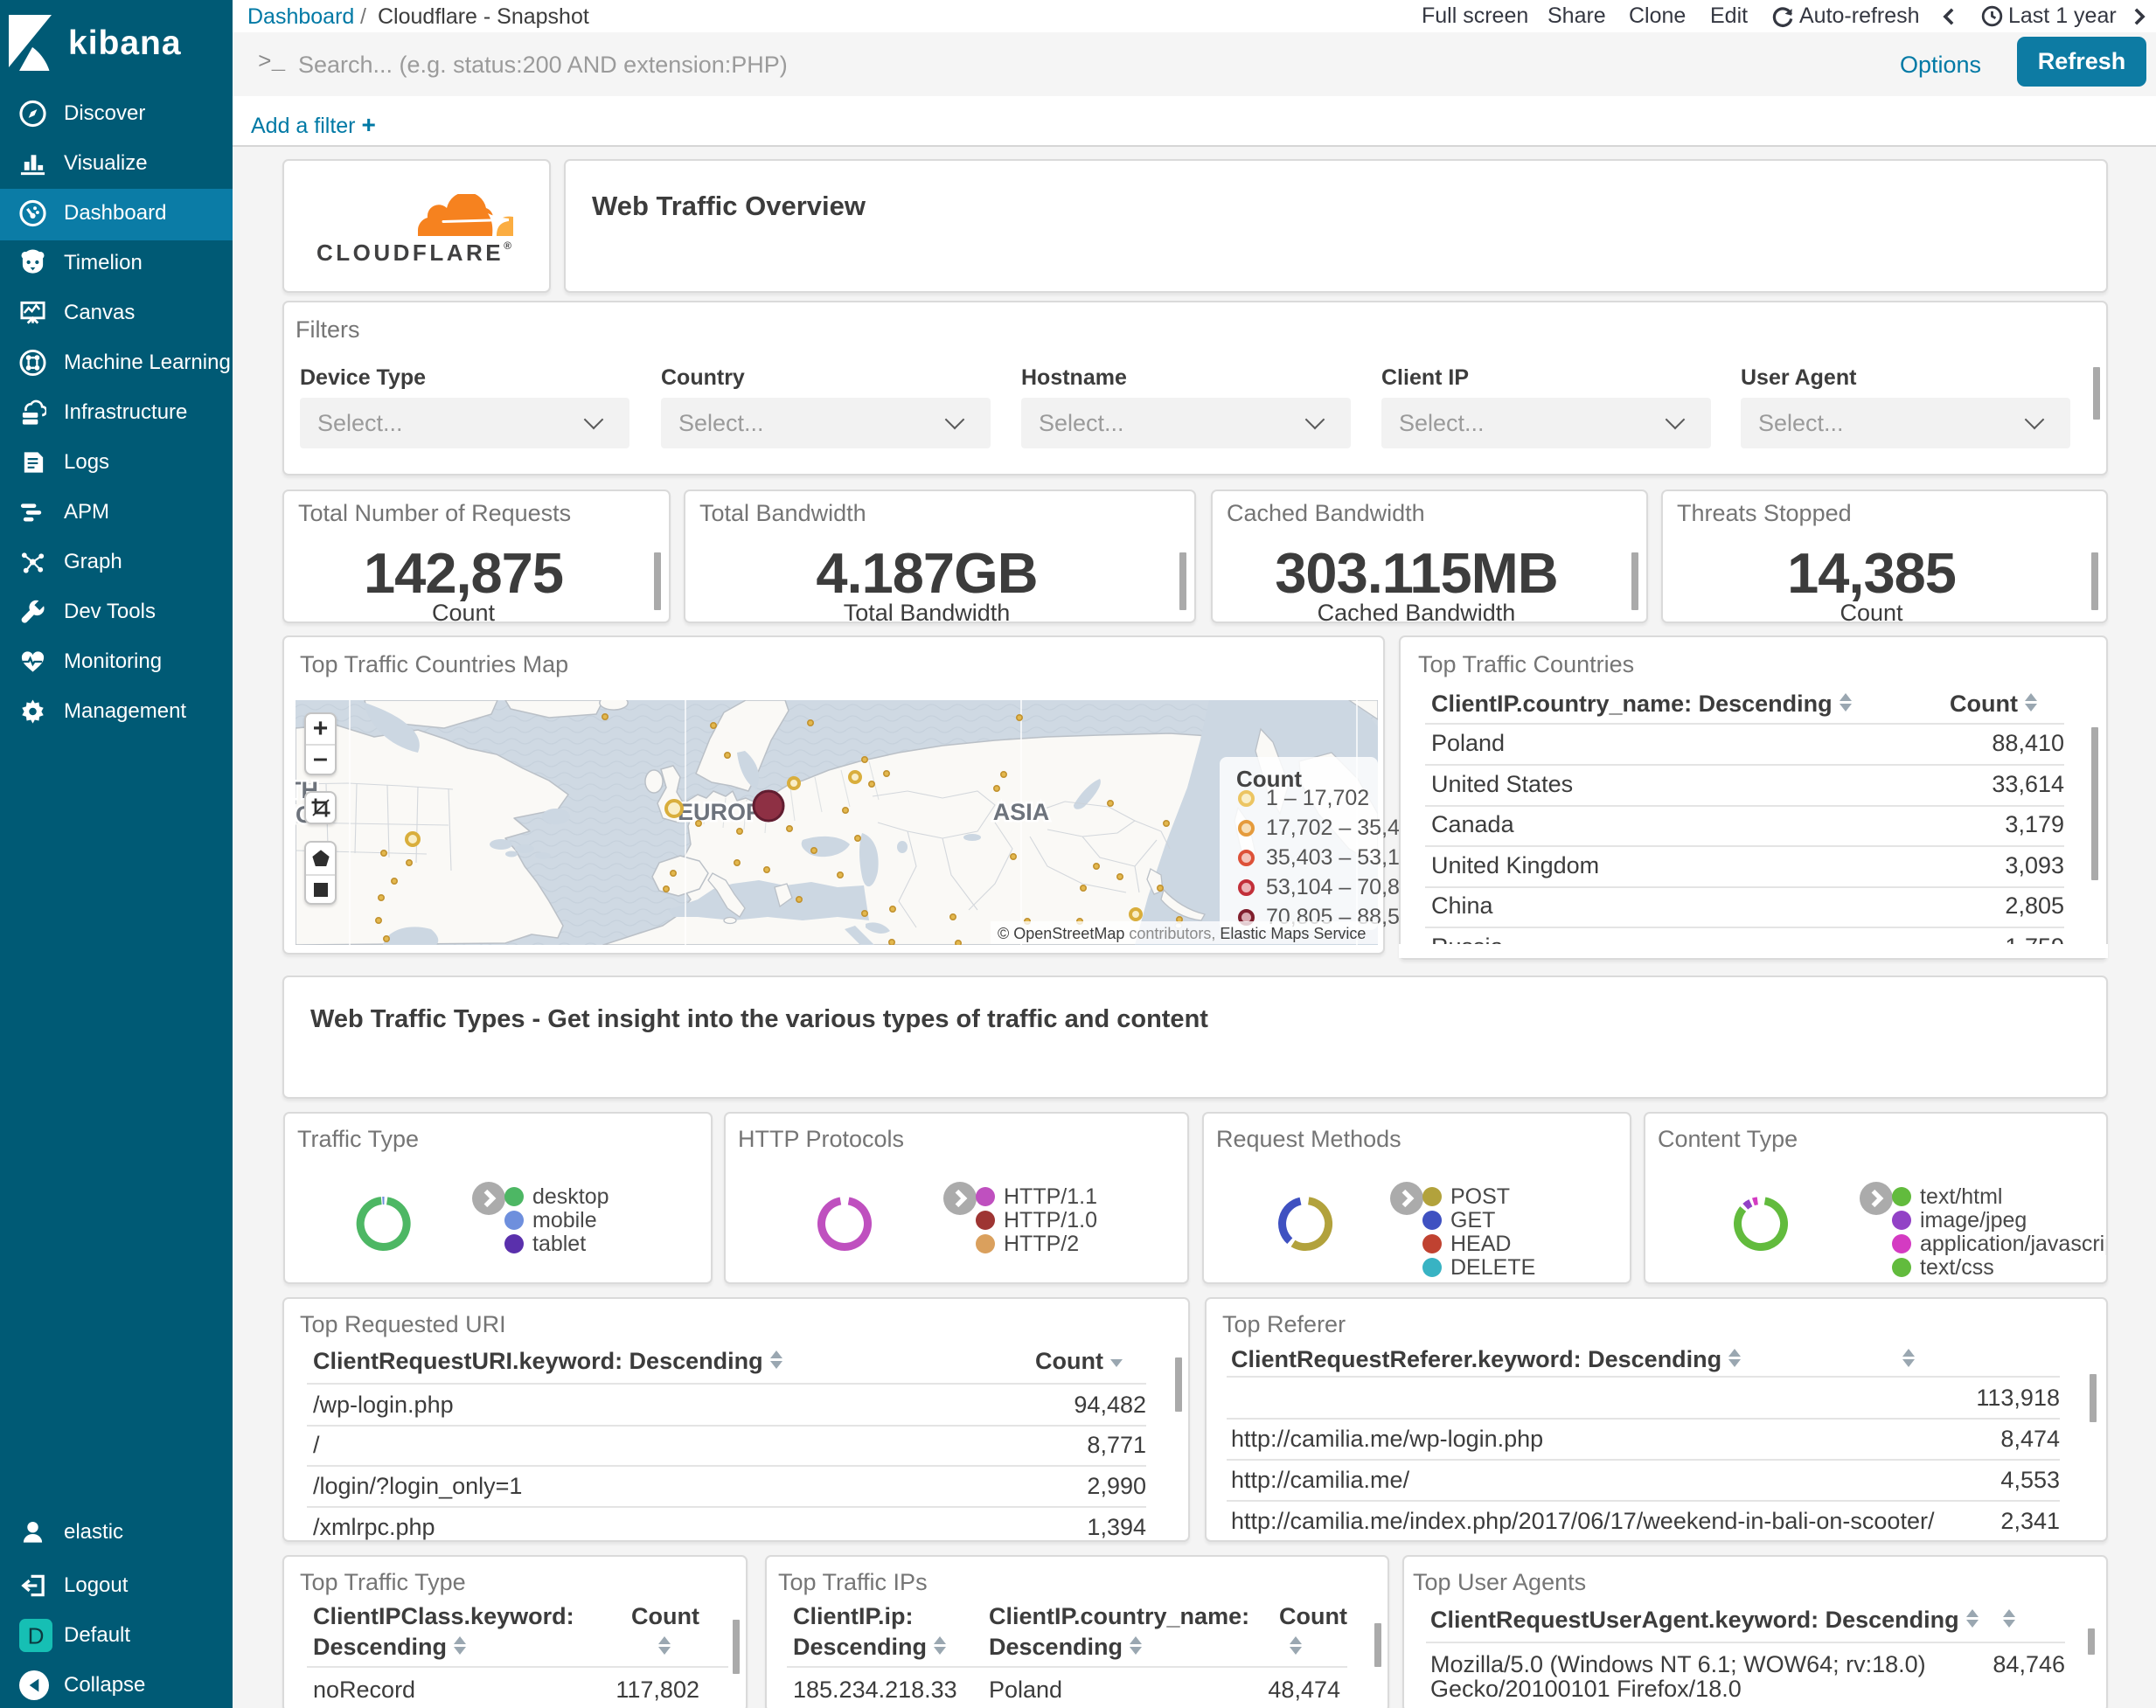  Describe the element at coordinates (36, 1635) in the screenshot. I see `svg-text: D` at that location.